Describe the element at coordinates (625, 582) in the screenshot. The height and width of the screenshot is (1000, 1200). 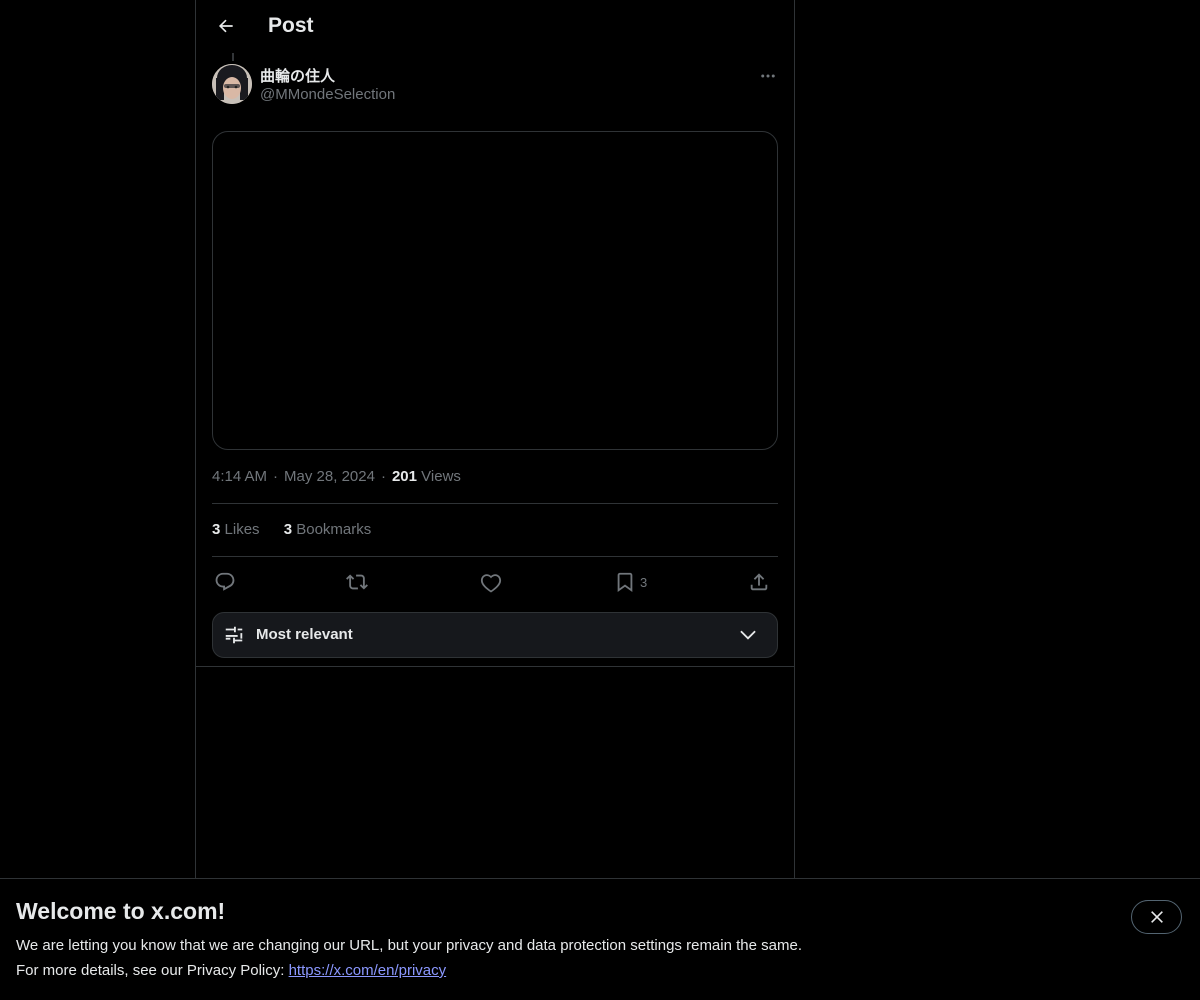
I see `bookmark-icon` at that location.